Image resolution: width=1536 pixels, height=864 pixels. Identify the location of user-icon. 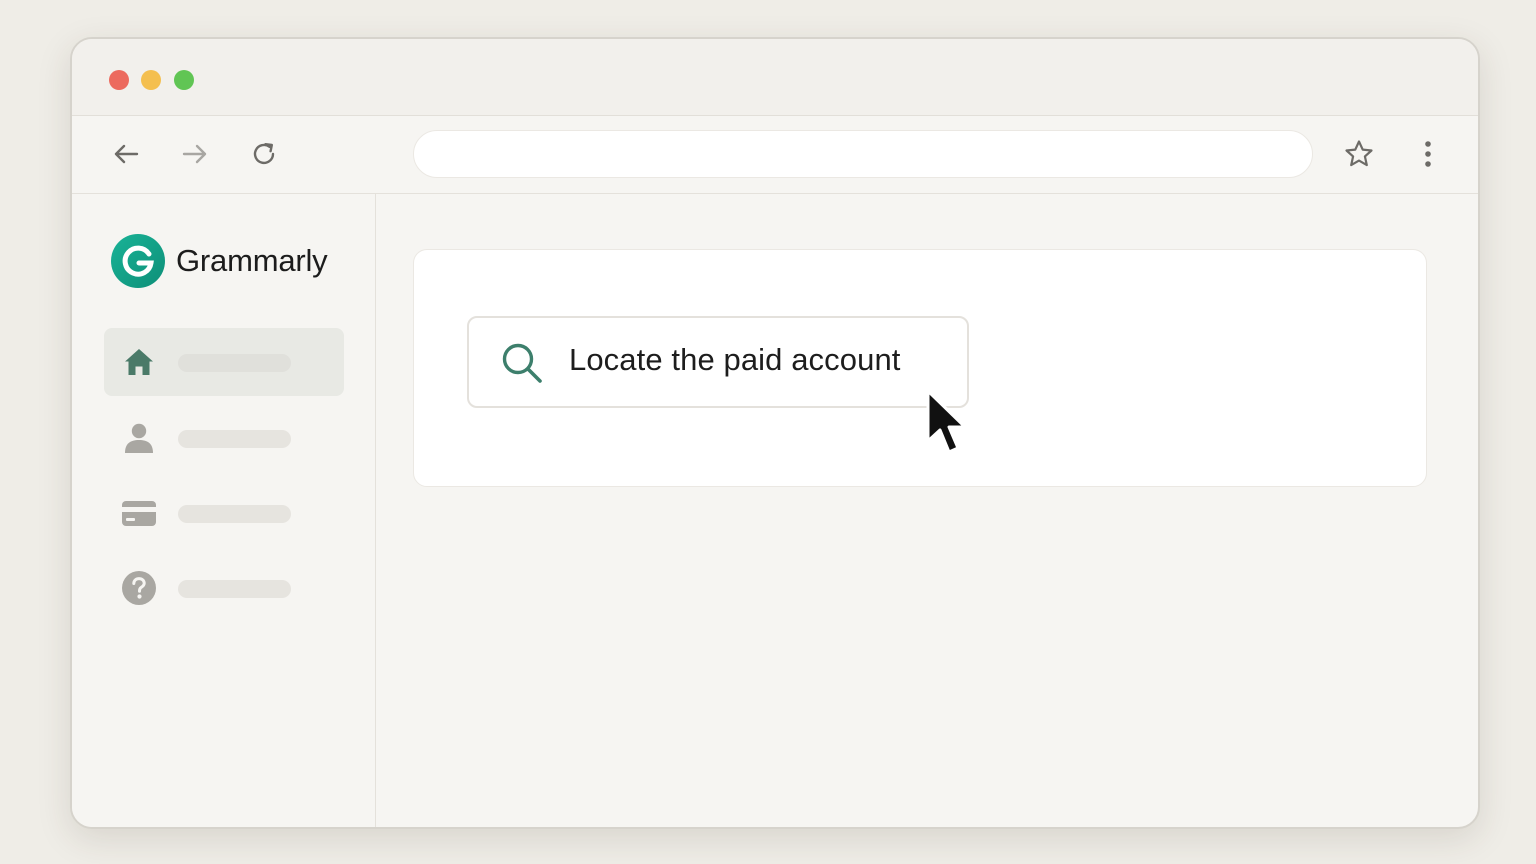
(139, 438).